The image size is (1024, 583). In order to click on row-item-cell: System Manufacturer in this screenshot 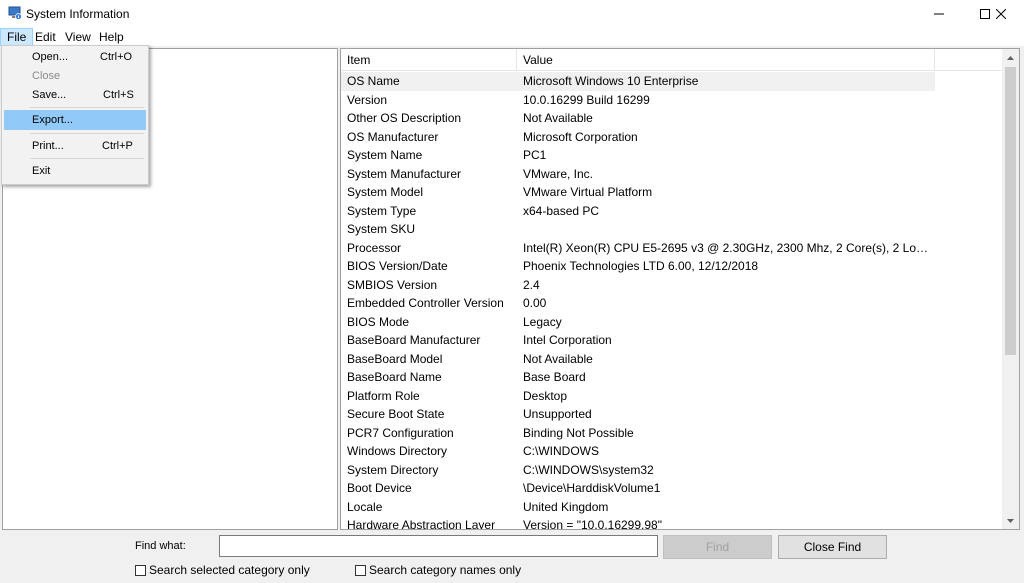, I will do `click(404, 173)`.